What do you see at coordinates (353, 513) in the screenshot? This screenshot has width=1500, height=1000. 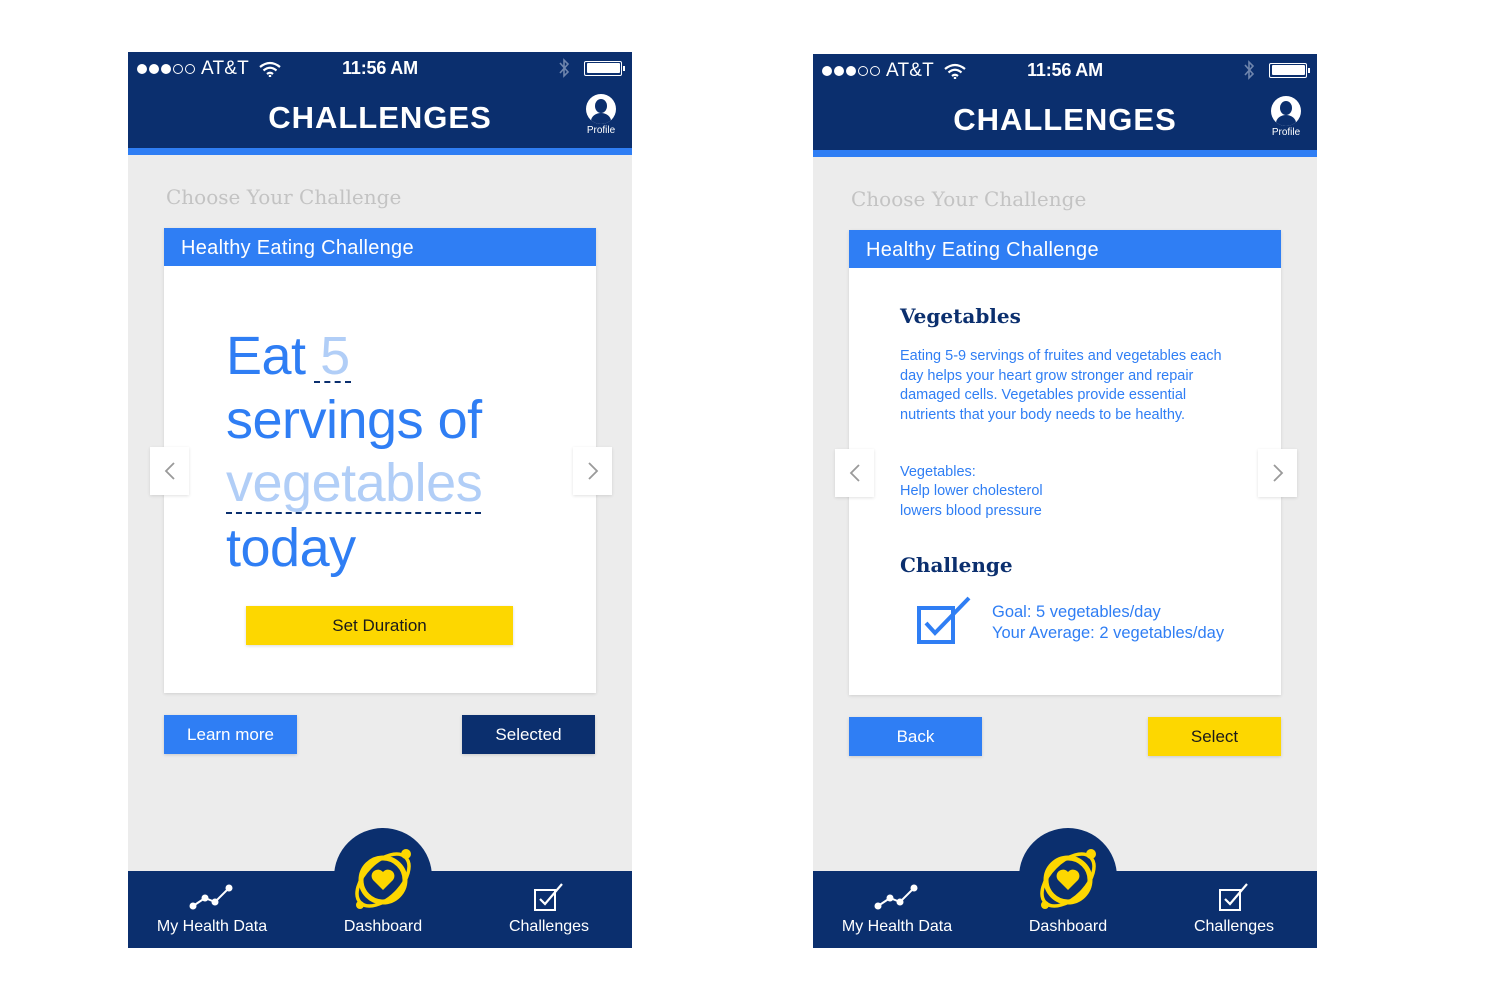 I see `food-underline` at bounding box center [353, 513].